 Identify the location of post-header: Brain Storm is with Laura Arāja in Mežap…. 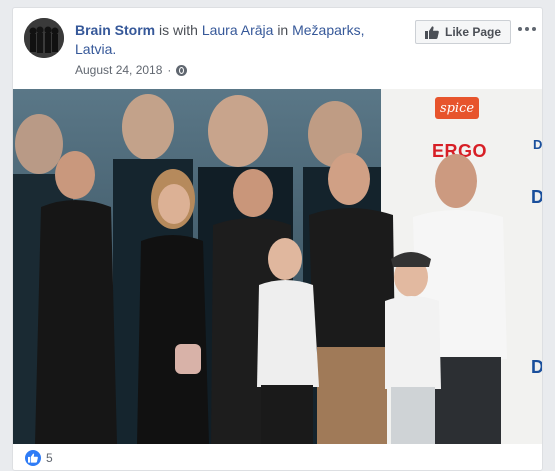
(225, 40).